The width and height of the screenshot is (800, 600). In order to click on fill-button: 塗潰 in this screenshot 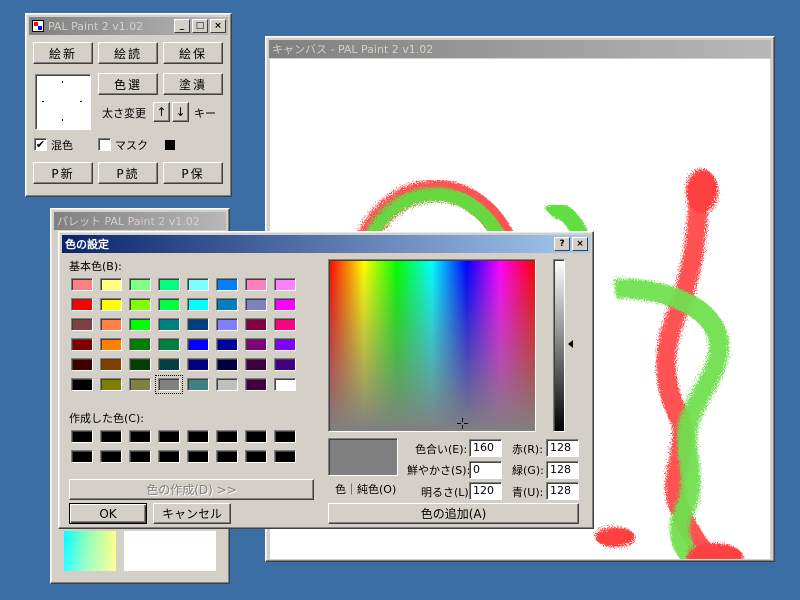, I will do `click(193, 84)`.